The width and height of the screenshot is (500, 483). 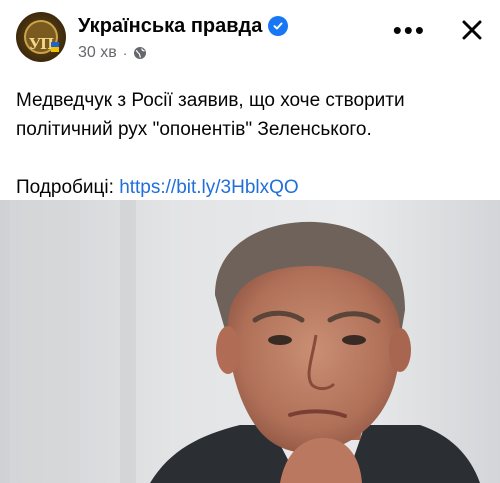 What do you see at coordinates (97, 53) in the screenshot?
I see `post-timestamp: 30 хв` at bounding box center [97, 53].